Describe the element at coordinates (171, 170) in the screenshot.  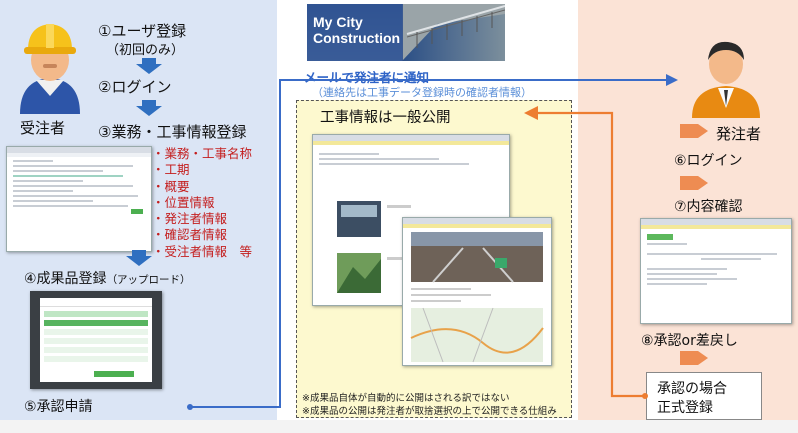
I see `registration-item: ・工期` at that location.